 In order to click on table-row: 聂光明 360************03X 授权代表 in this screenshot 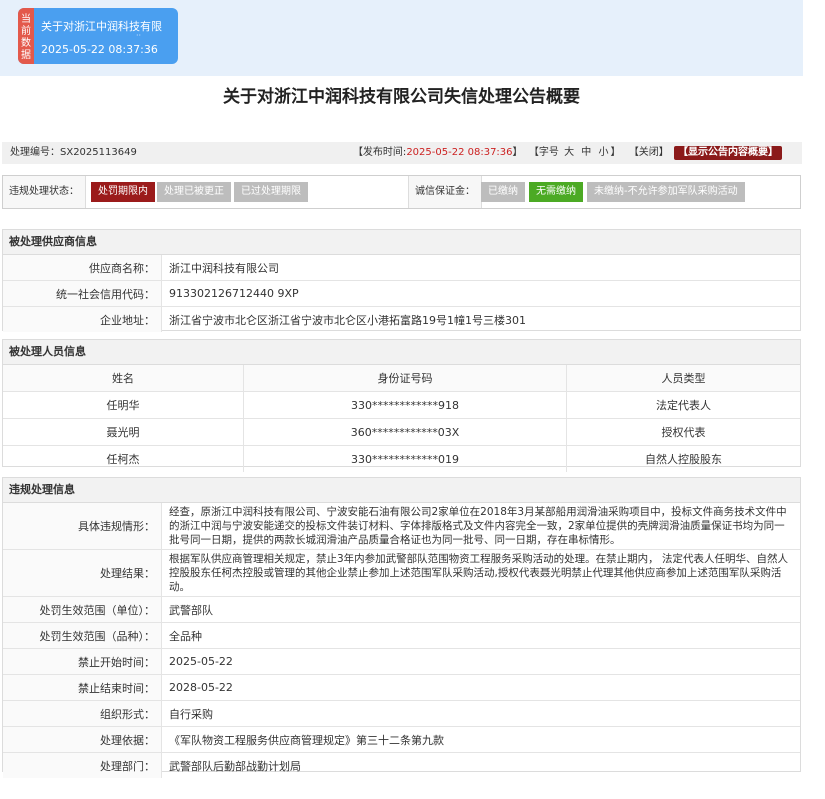, I will do `click(401, 432)`.